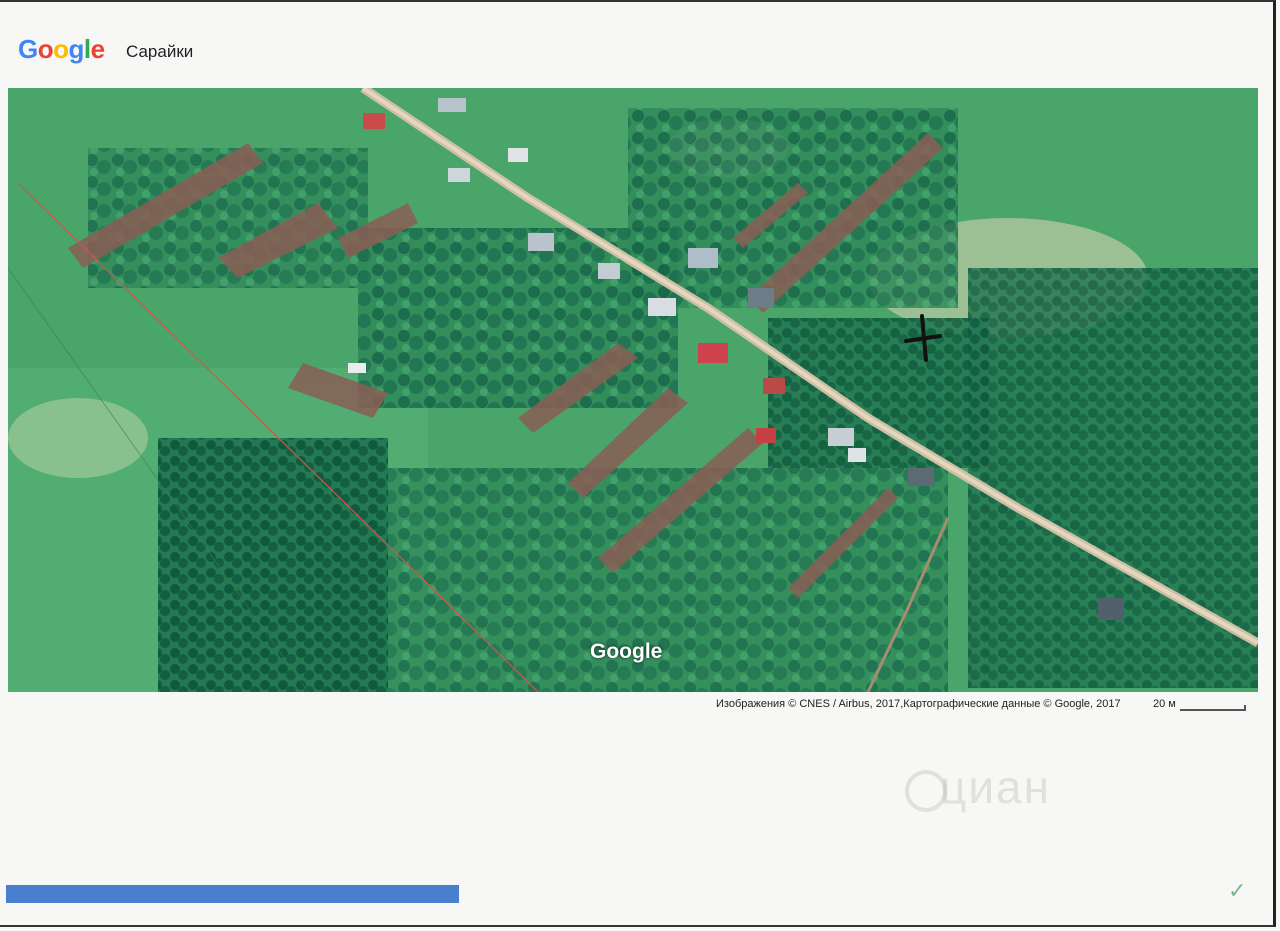 This screenshot has height=931, width=1280. I want to click on scale-label: 20 м, so click(1164, 704).